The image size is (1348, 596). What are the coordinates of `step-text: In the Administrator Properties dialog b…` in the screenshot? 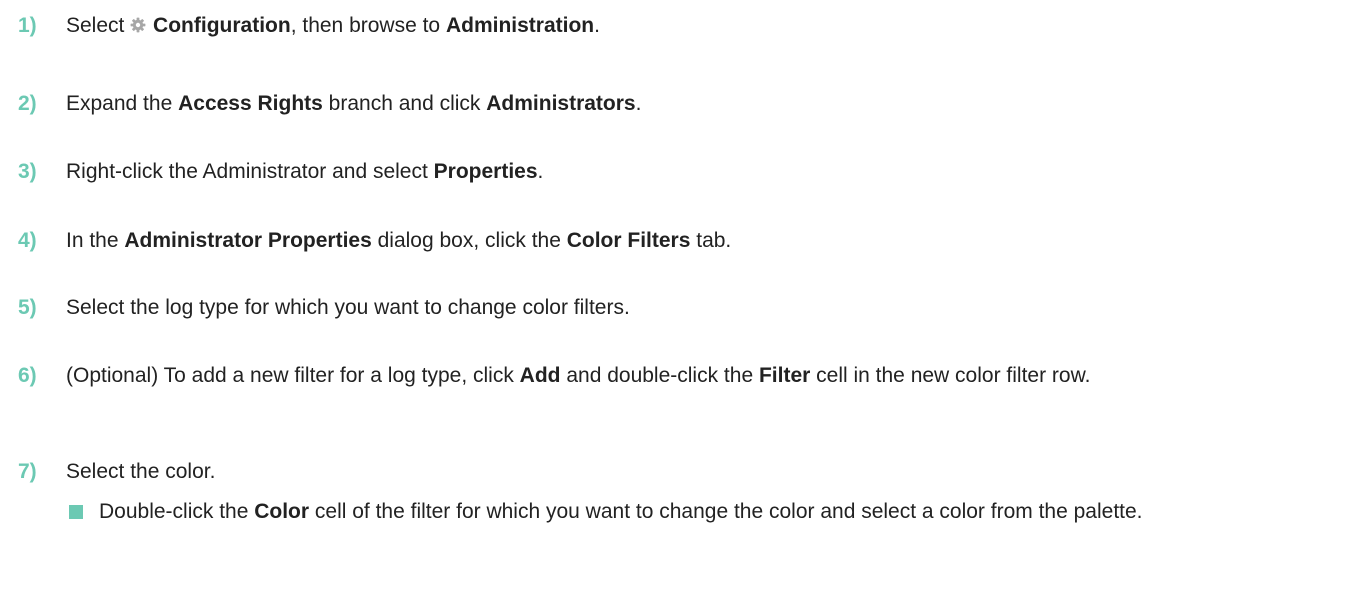 It's located at (399, 240).